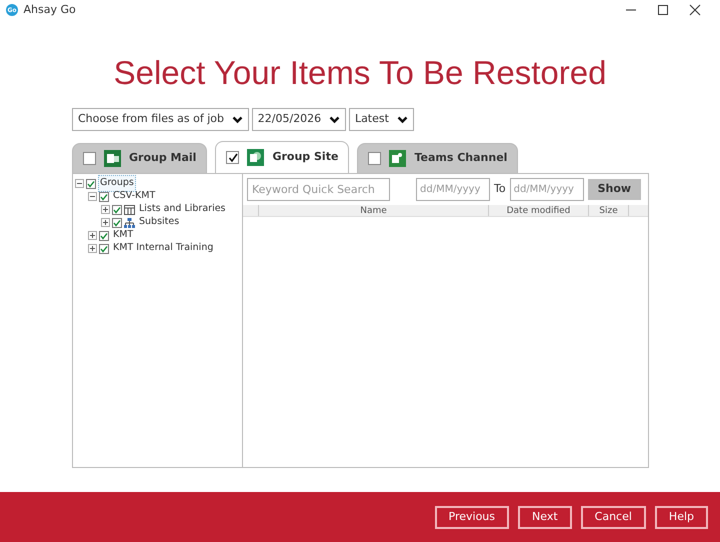  Describe the element at coordinates (608, 210) in the screenshot. I see `column-header: Size` at that location.